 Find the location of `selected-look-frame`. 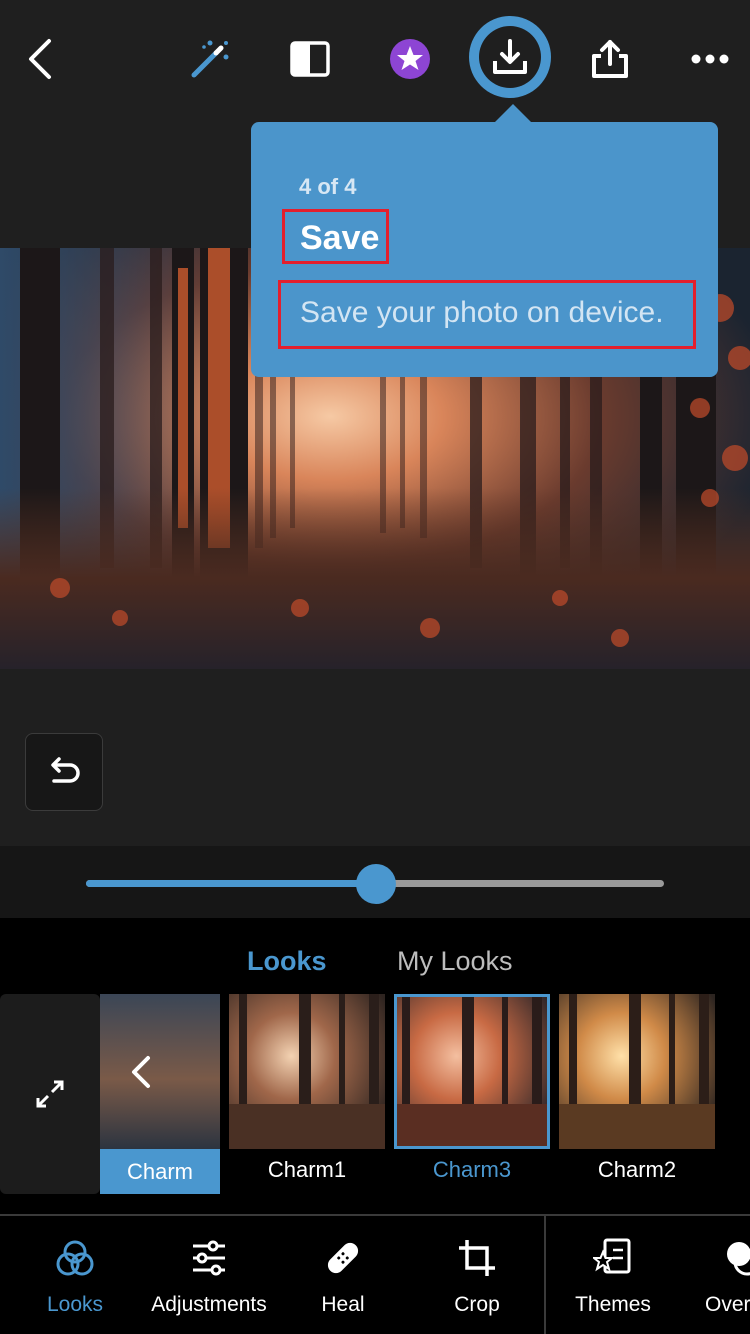

selected-look-frame is located at coordinates (472, 1071).